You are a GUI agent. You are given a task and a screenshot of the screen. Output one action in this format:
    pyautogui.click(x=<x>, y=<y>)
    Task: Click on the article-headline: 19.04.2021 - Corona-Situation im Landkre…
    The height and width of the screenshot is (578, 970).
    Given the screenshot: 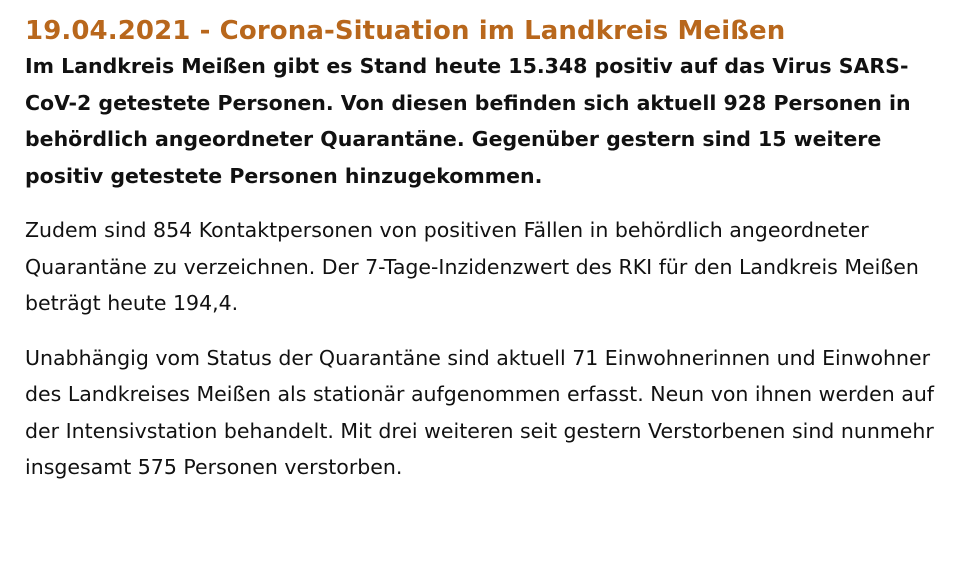 What is the action you would take?
    pyautogui.click(x=405, y=31)
    